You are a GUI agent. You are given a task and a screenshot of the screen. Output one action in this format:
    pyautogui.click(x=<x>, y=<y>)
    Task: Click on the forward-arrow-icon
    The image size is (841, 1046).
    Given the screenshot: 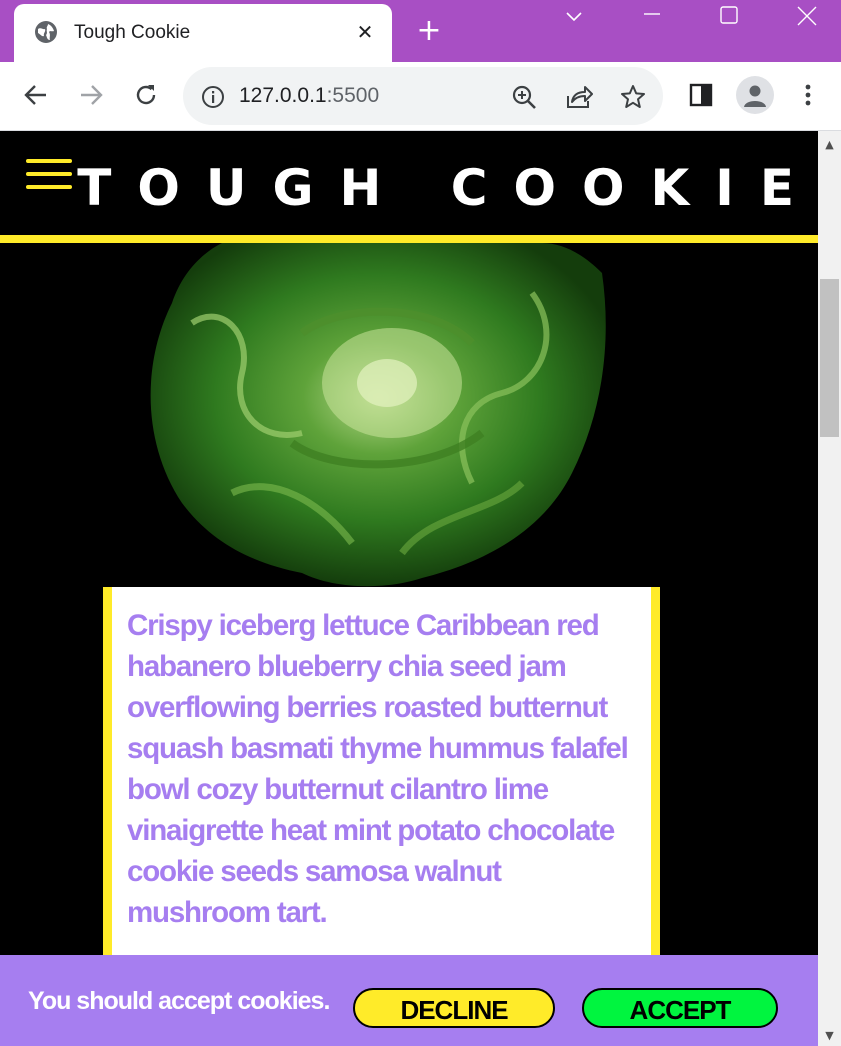 What is the action you would take?
    pyautogui.click(x=91, y=95)
    